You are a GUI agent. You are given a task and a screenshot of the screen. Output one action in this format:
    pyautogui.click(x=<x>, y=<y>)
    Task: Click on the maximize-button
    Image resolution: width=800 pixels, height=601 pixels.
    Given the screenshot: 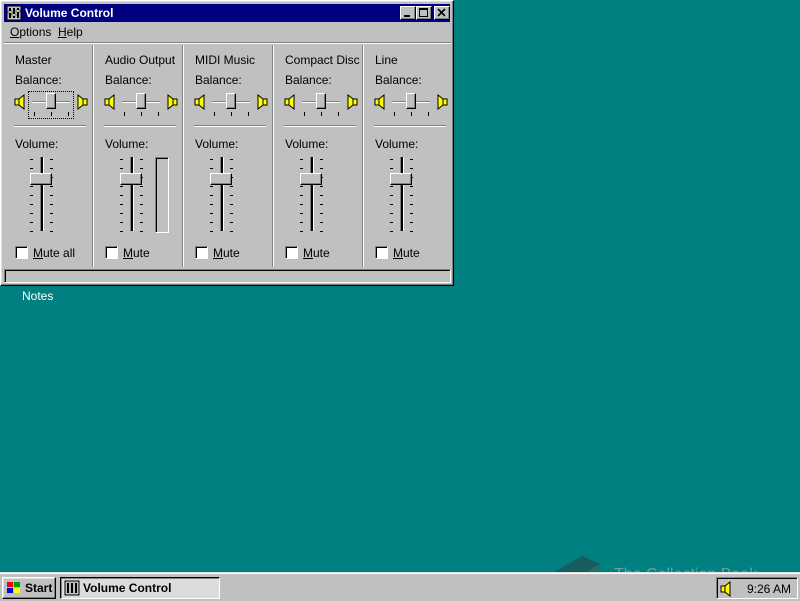 What is the action you would take?
    pyautogui.click(x=424, y=13)
    